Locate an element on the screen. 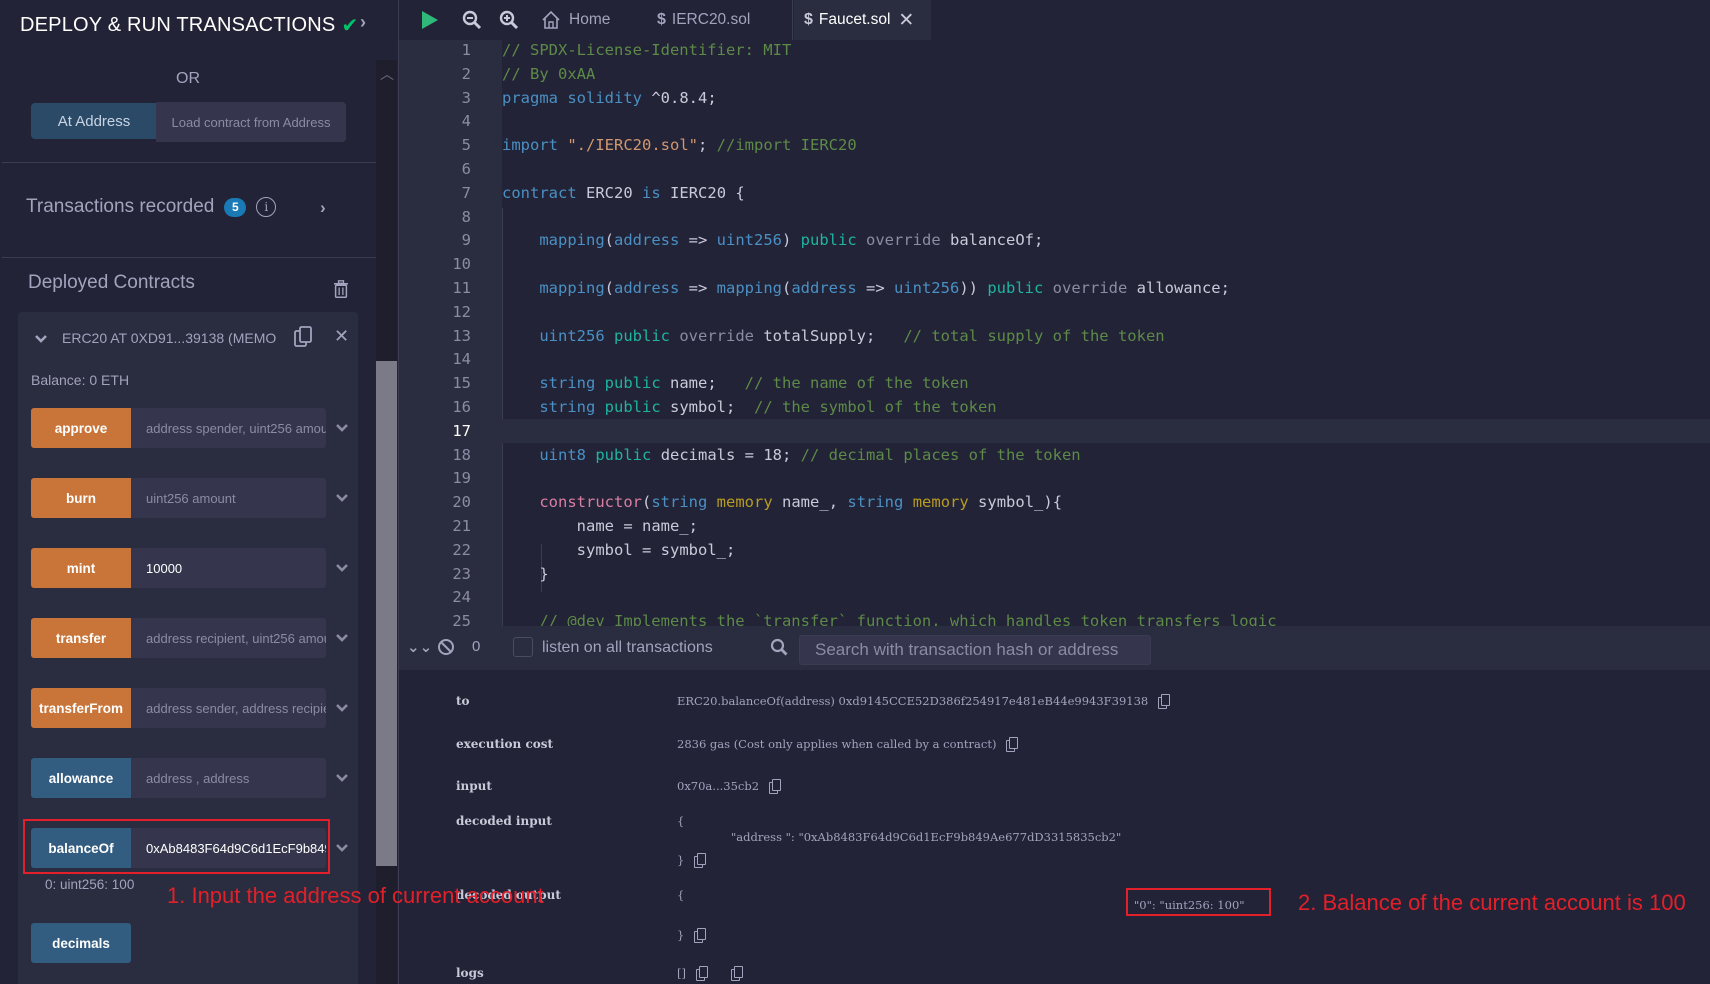 The width and height of the screenshot is (1710, 984). transactions-recorded-section: Transactions recorded 5 i is located at coordinates (151, 207).